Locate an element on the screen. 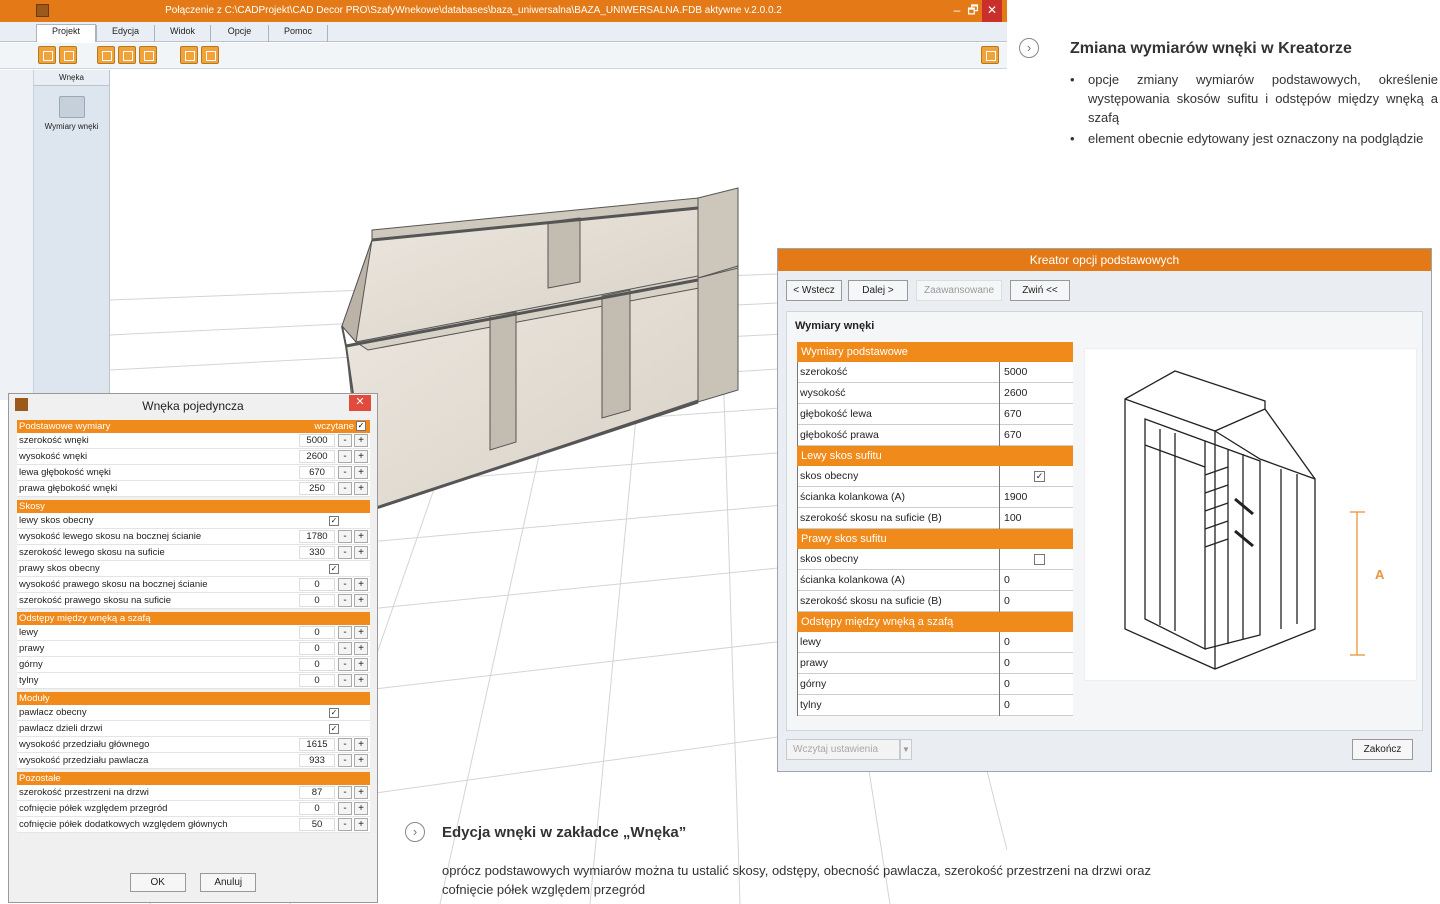  sidebar-header: Wnęka is located at coordinates (71, 78).